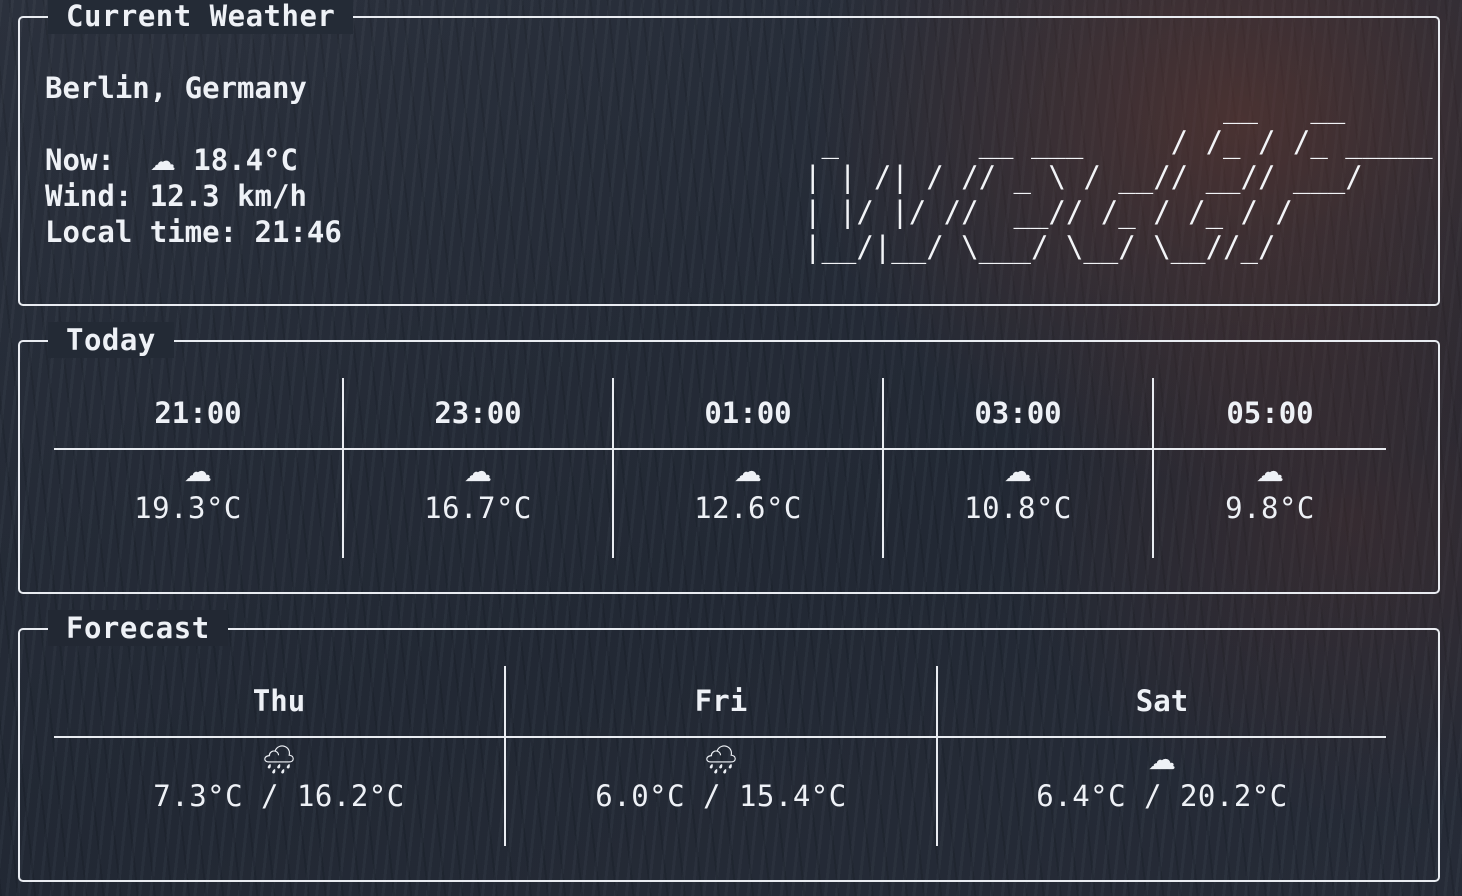 The height and width of the screenshot is (896, 1462). Describe the element at coordinates (279, 702) in the screenshot. I see `forecast-day: Thu` at that location.